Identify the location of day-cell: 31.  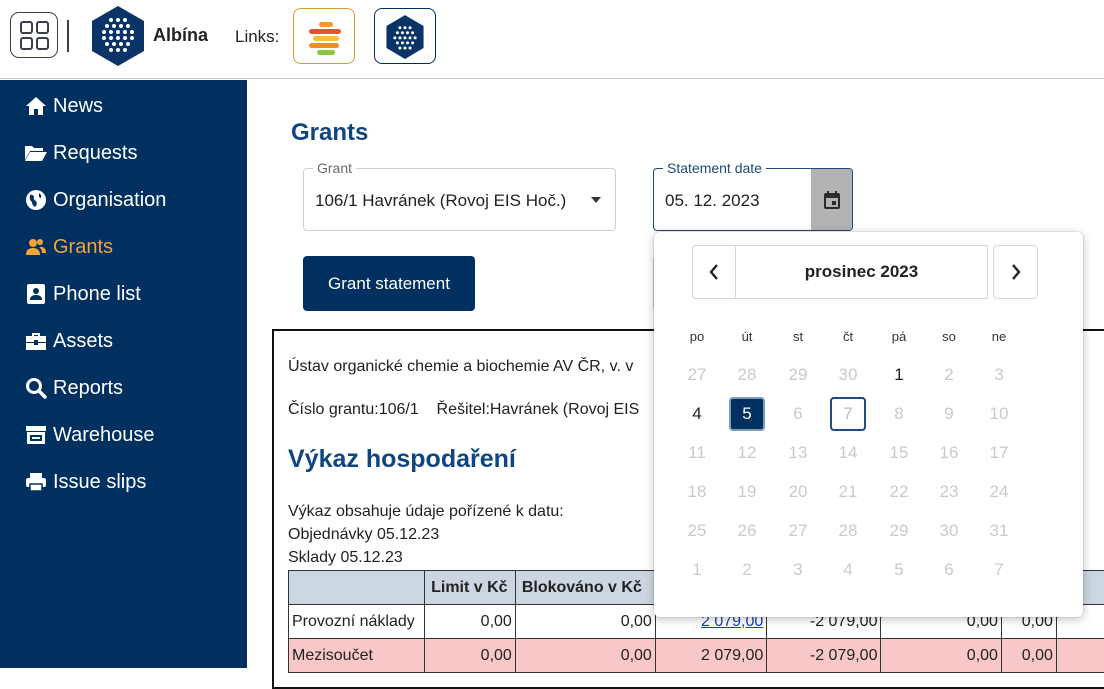
(999, 531).